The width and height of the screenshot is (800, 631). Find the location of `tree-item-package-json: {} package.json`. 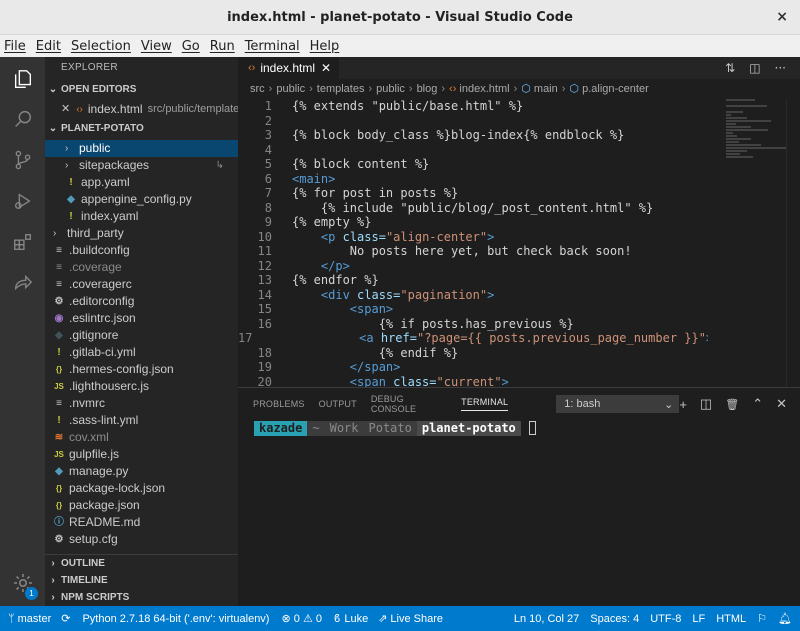

tree-item-package-json: {} package.json is located at coordinates (141, 505).